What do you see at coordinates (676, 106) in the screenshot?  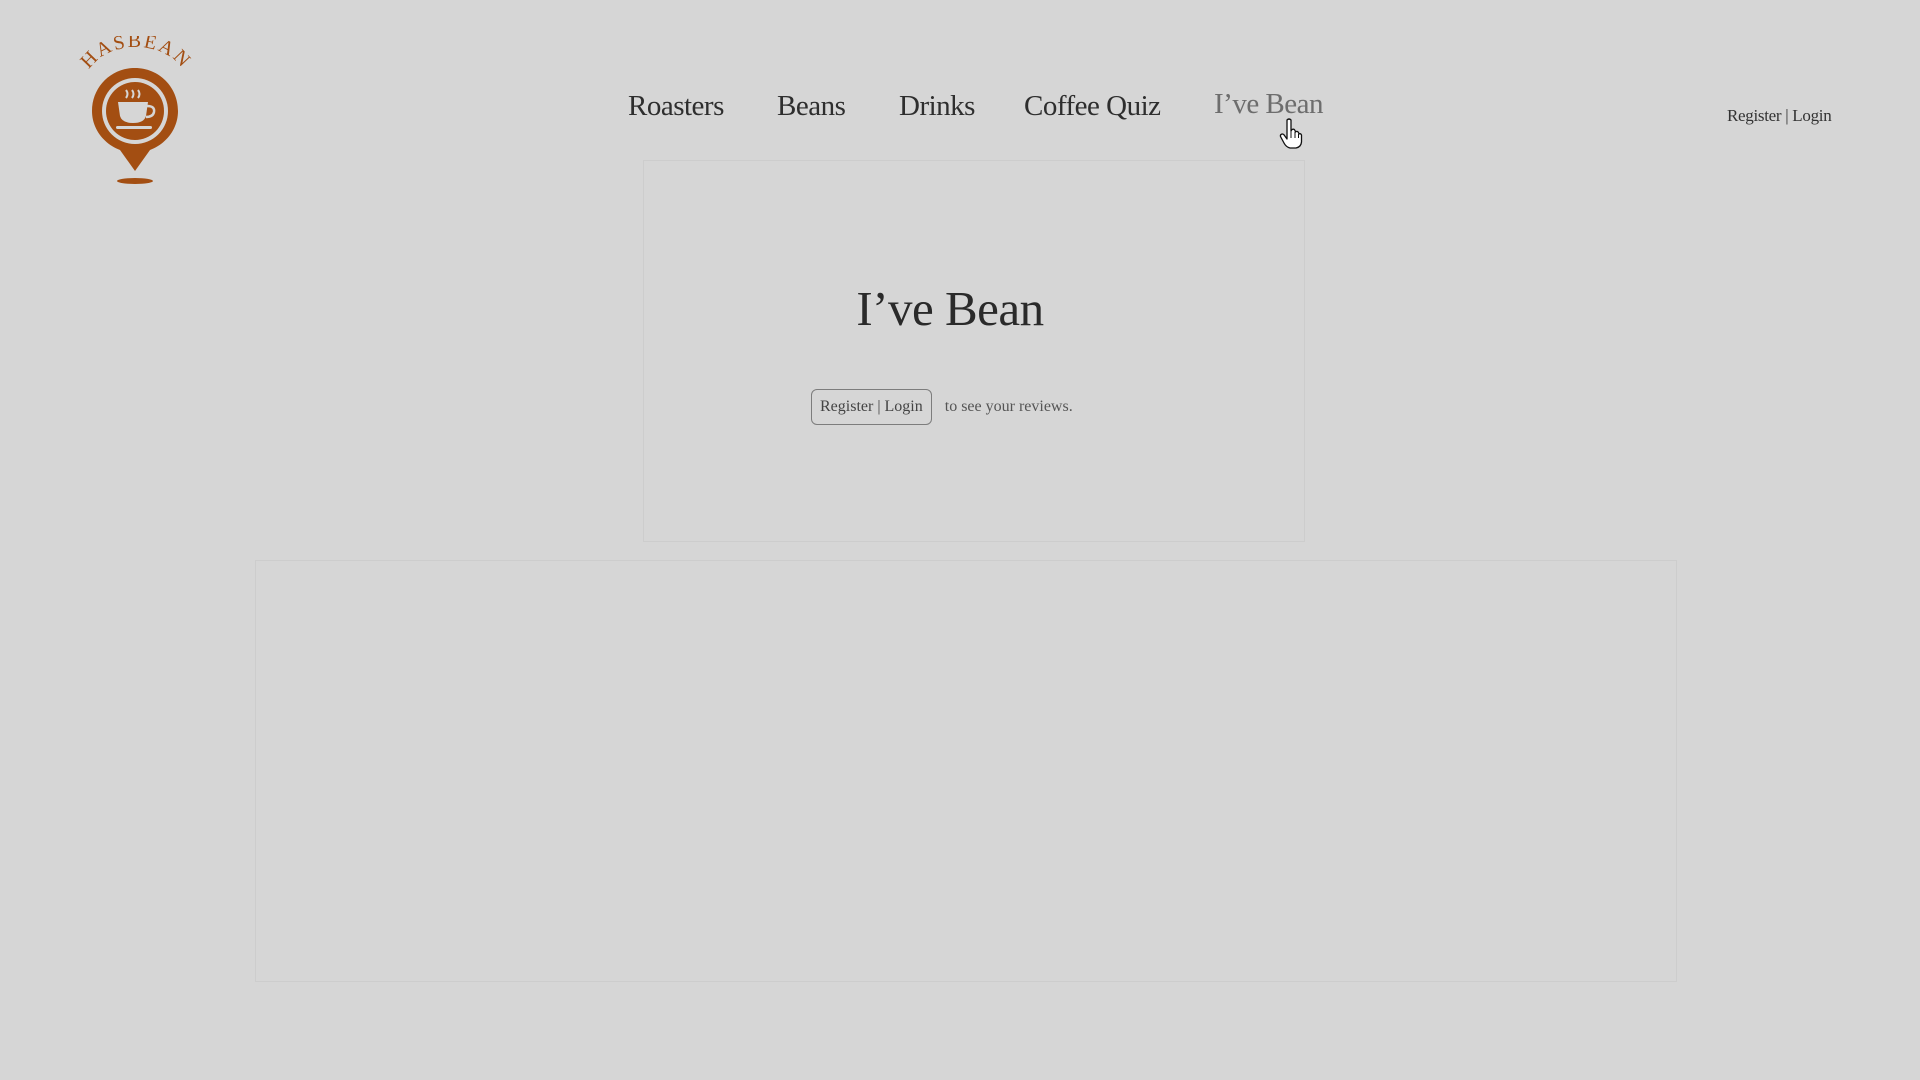 I see `nav-item-roasters: Roasters` at bounding box center [676, 106].